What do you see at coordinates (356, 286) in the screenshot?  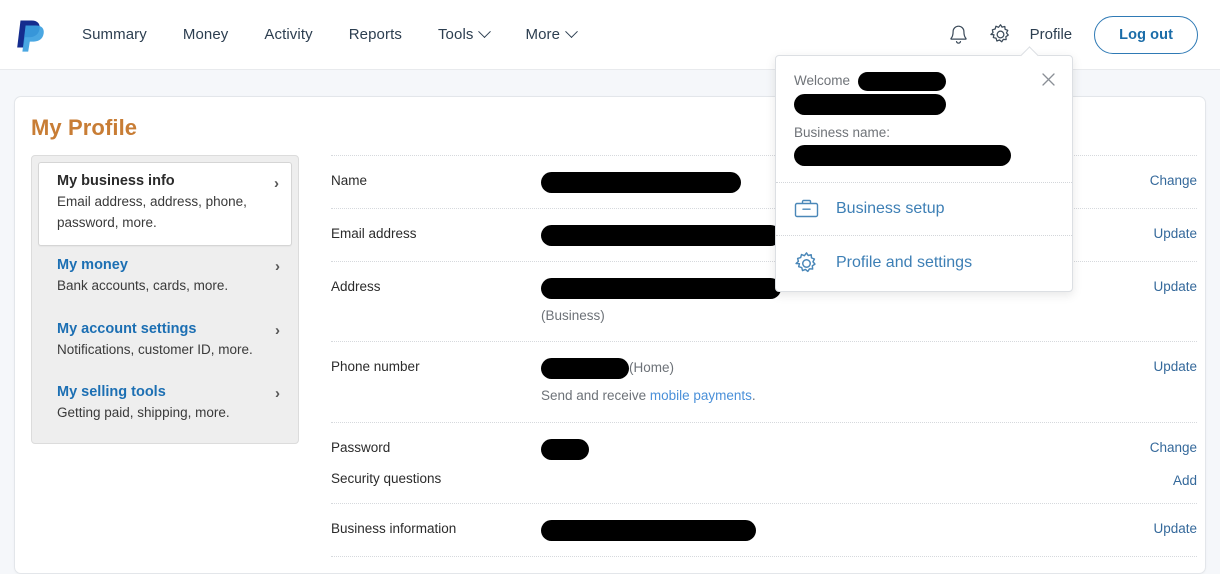 I see `detail-label: Address` at bounding box center [356, 286].